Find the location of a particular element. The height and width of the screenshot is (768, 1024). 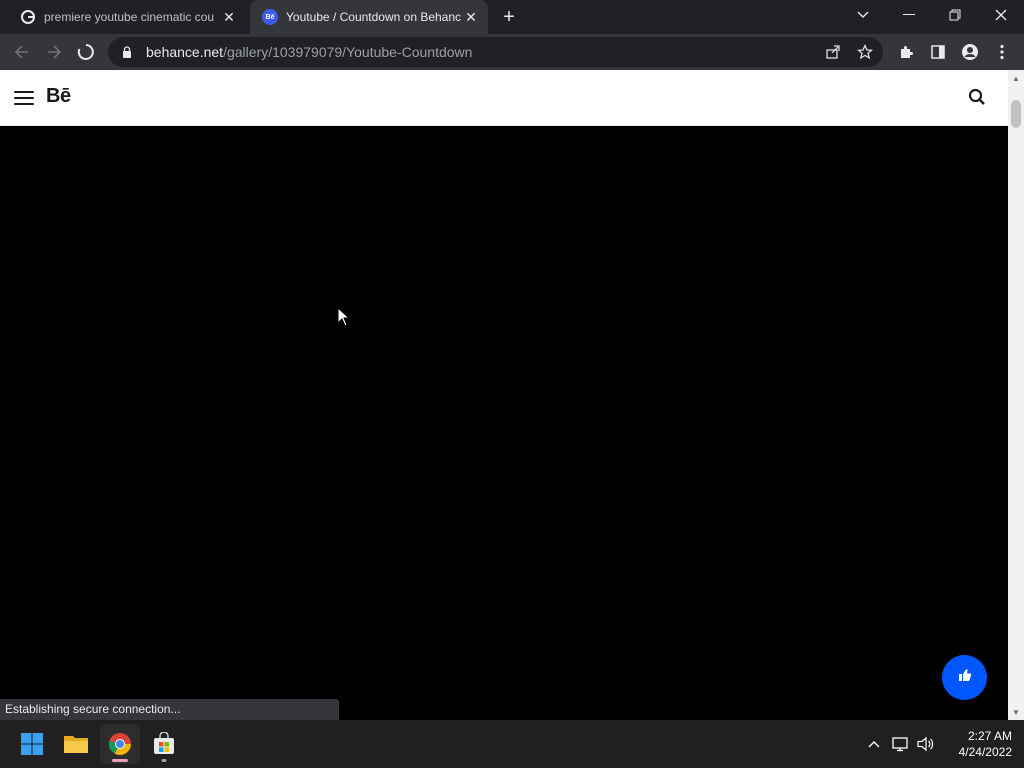

windows-taskbar: 2:27 AM 4/24/2022 is located at coordinates (512, 744).